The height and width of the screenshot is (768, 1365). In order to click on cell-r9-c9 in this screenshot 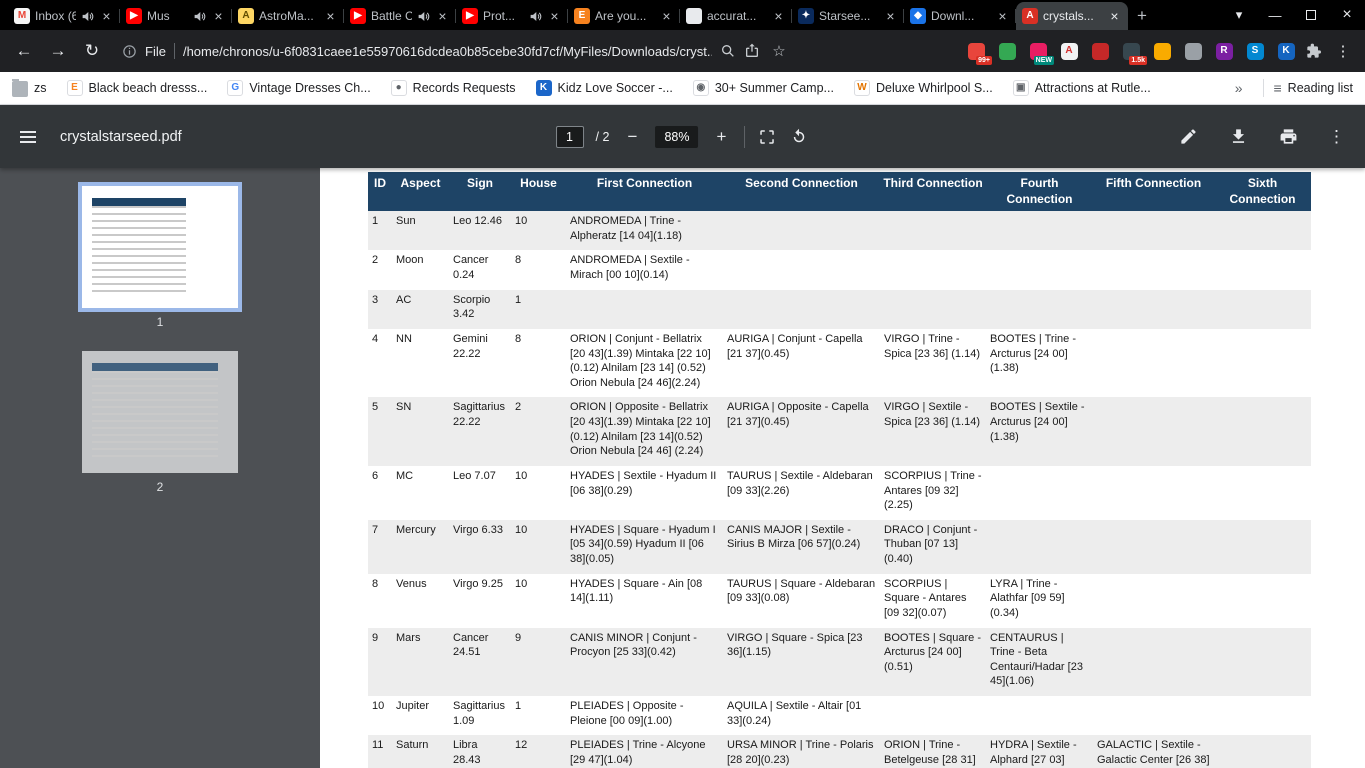, I will do `click(1153, 662)`.